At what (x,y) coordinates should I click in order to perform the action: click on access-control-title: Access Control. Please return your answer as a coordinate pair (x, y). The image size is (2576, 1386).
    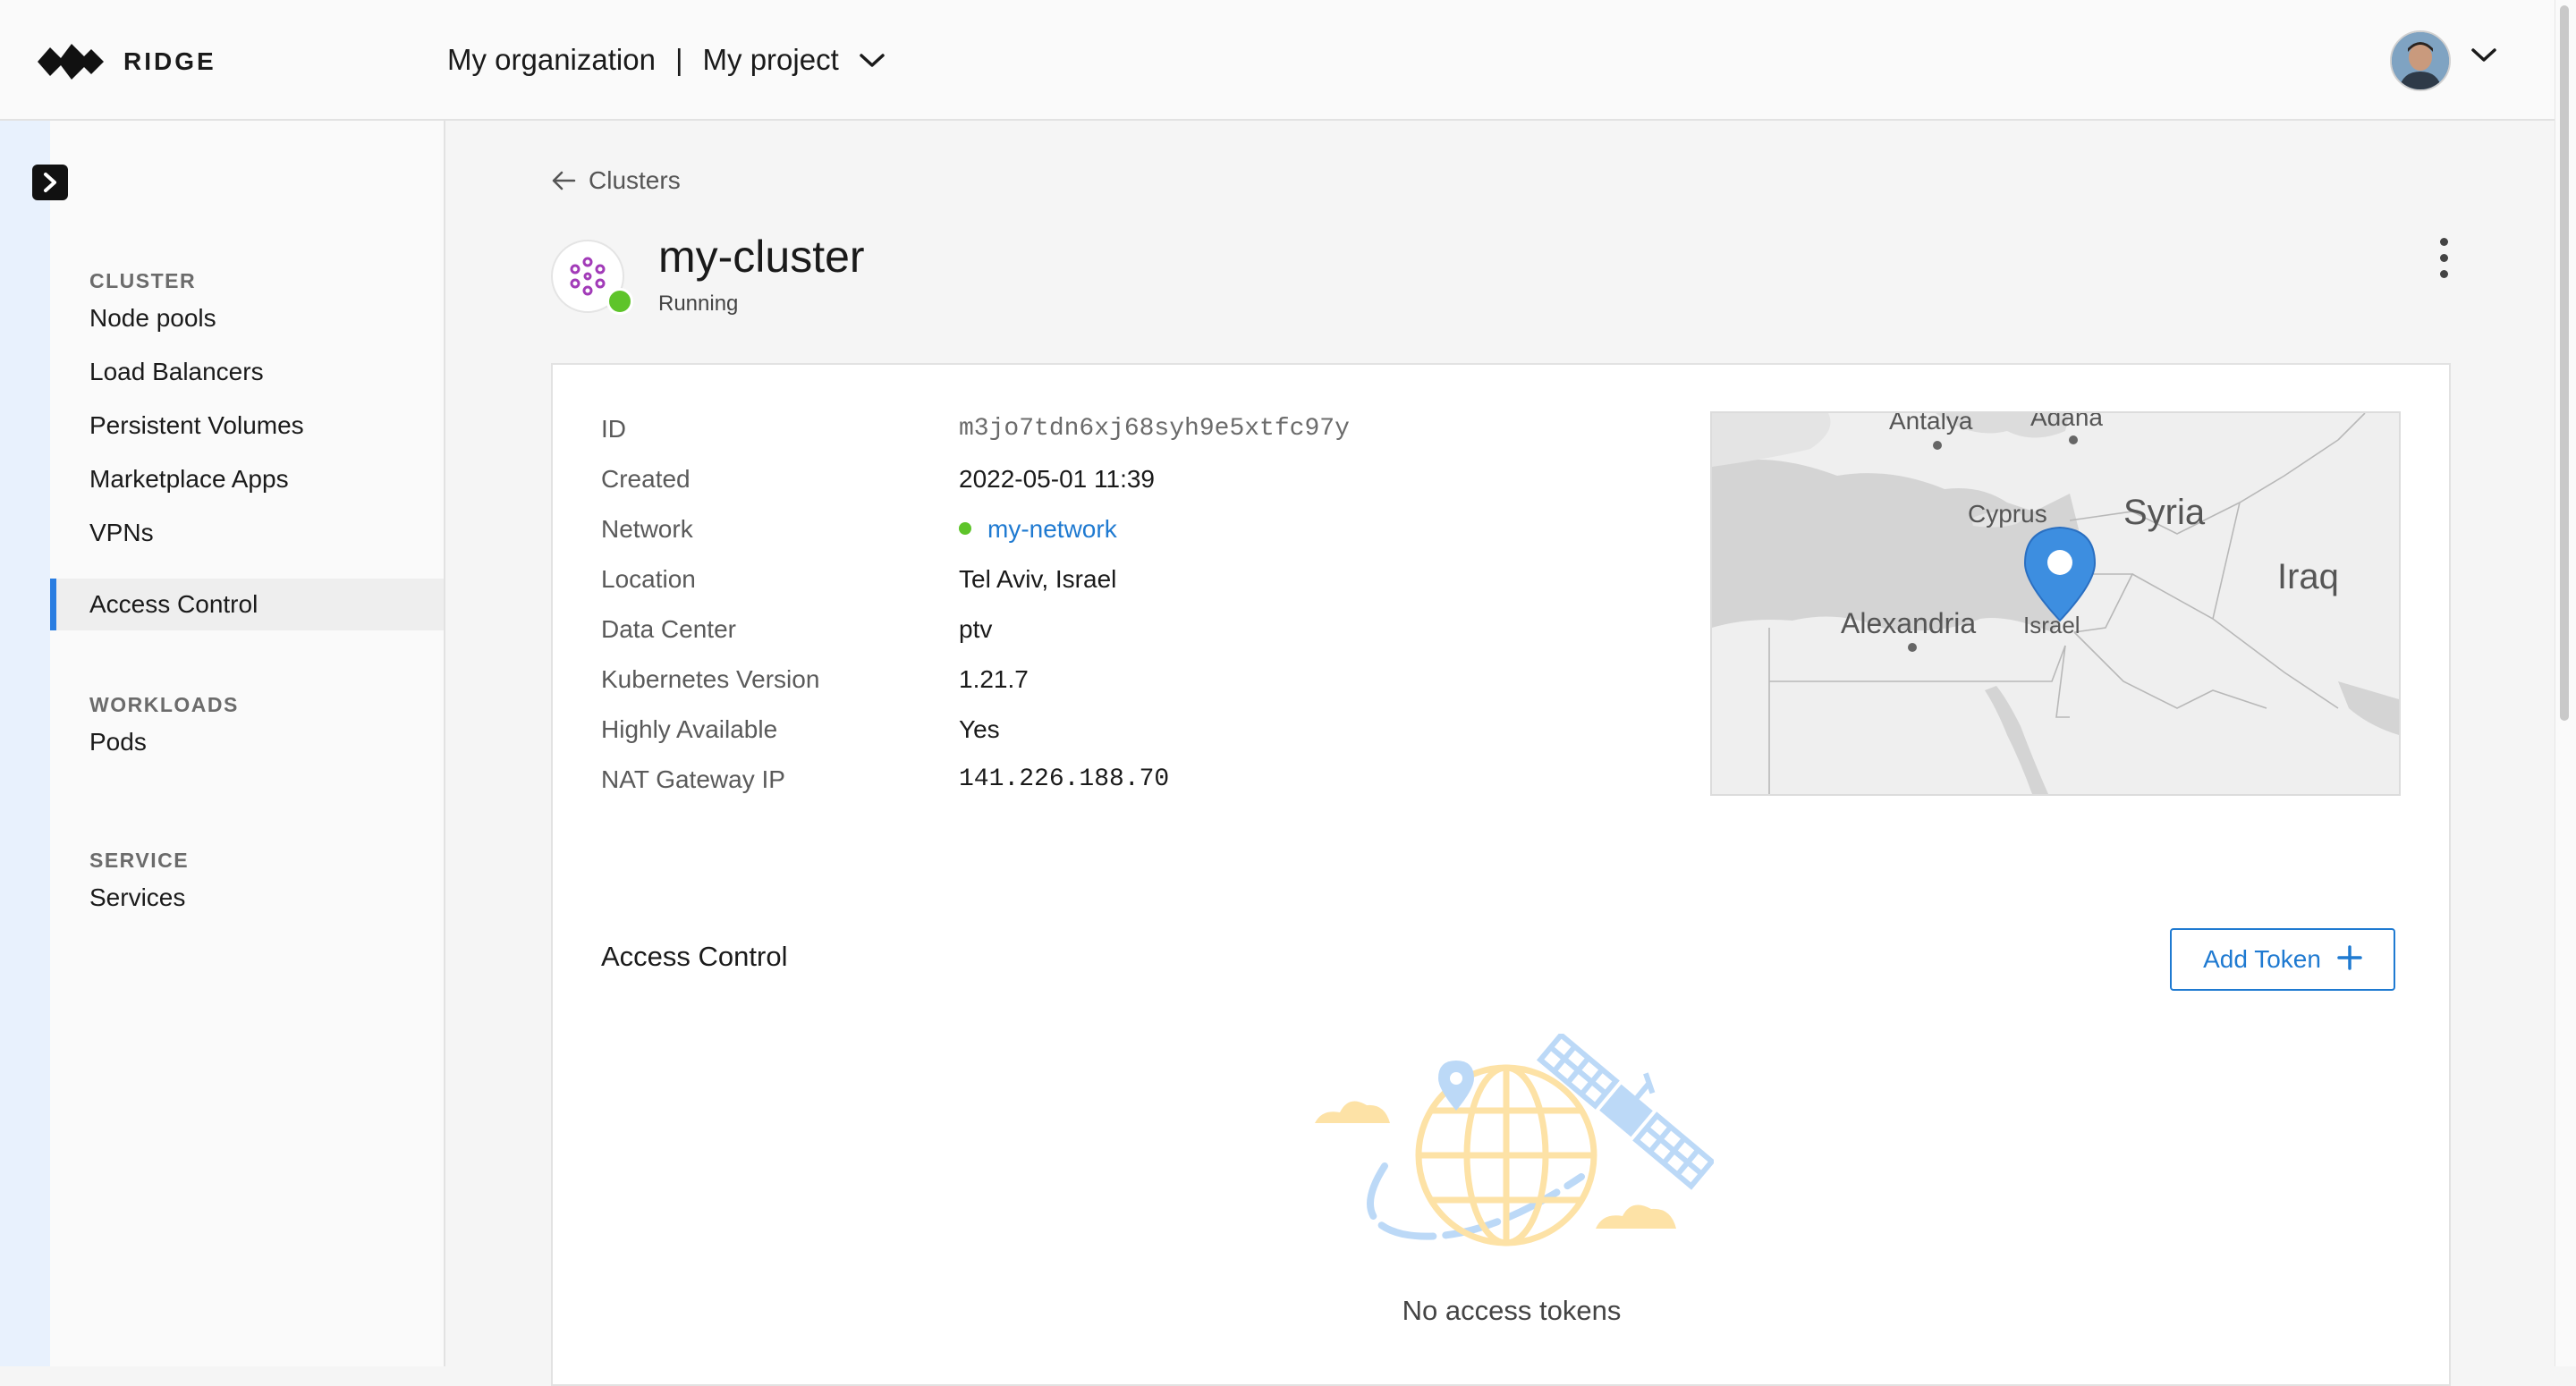
    Looking at the image, I should click on (694, 956).